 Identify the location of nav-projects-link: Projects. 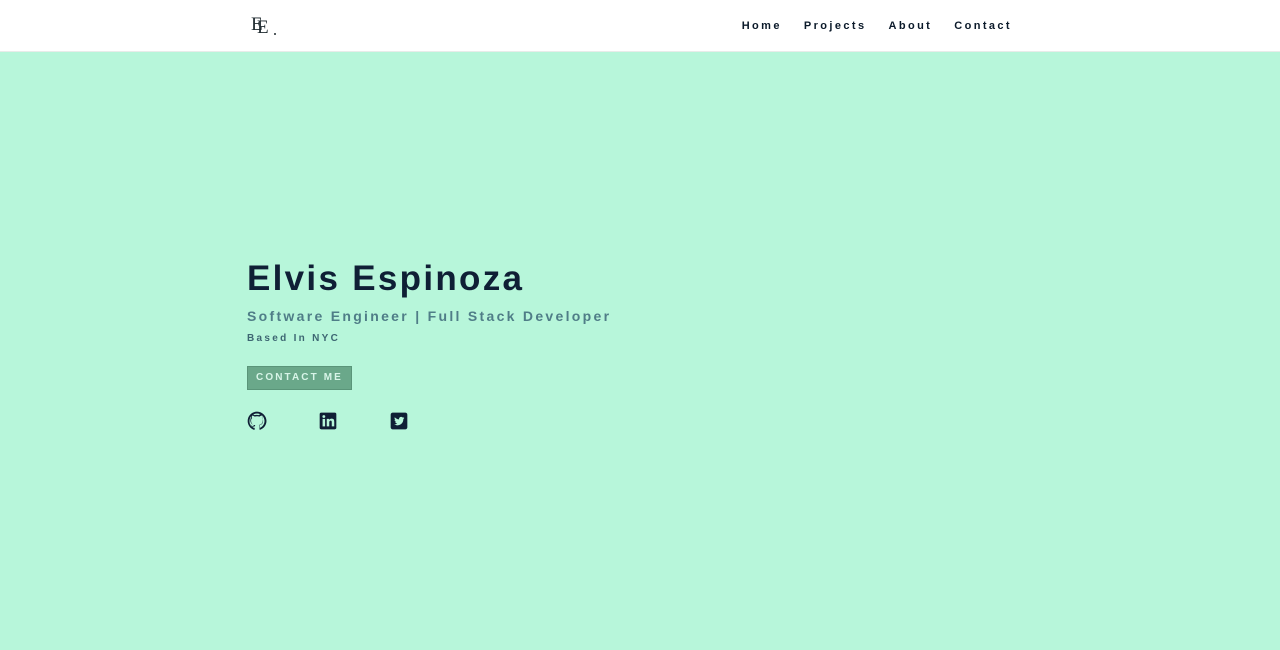
(835, 26).